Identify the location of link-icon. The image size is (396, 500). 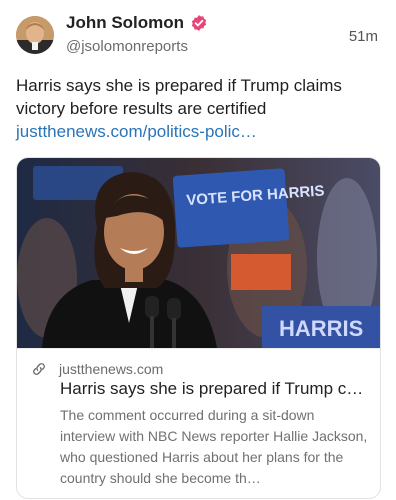
(39, 369).